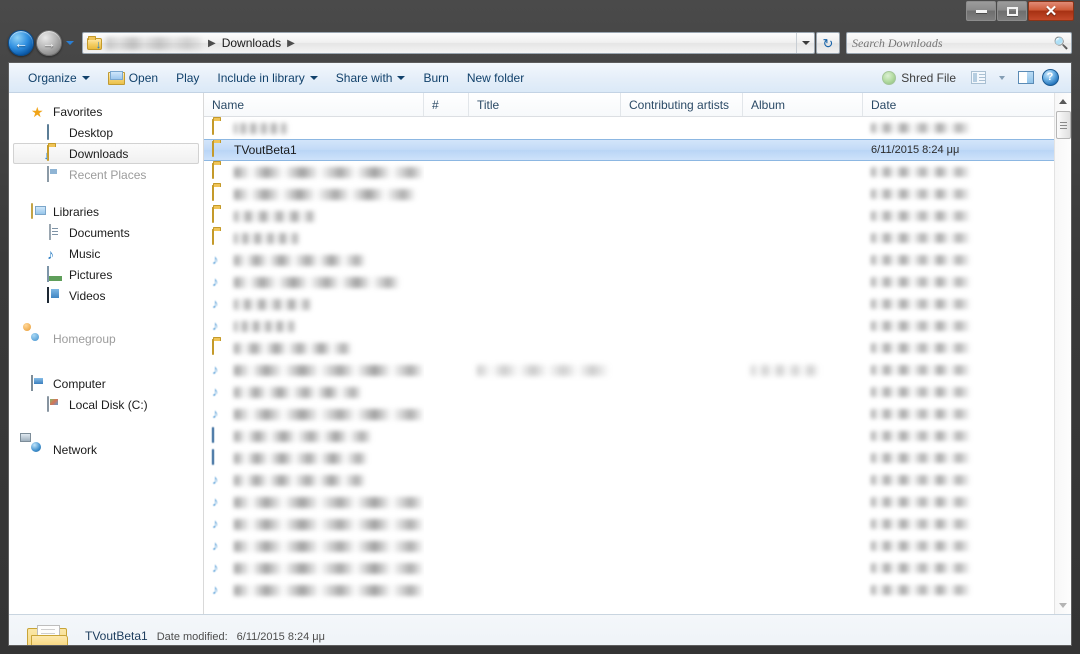 This screenshot has height=654, width=1080. I want to click on search-icon: 🔍, so click(1061, 43).